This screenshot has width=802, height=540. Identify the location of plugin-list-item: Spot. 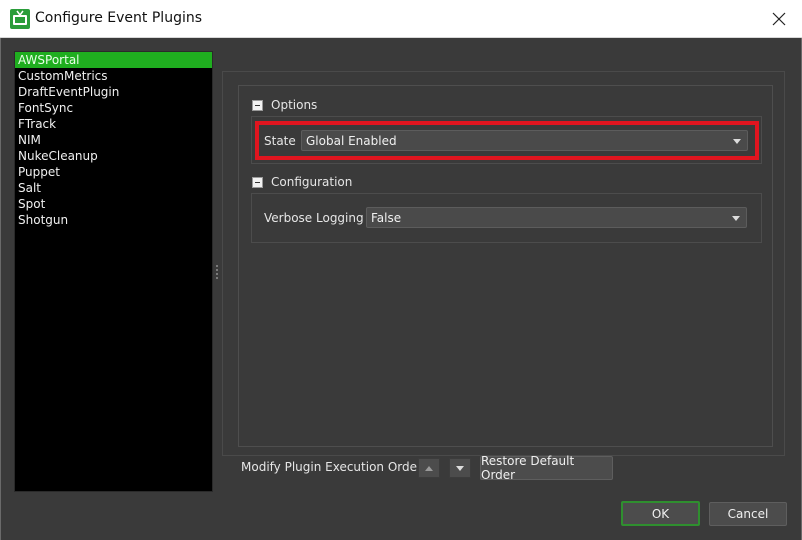
(113, 204).